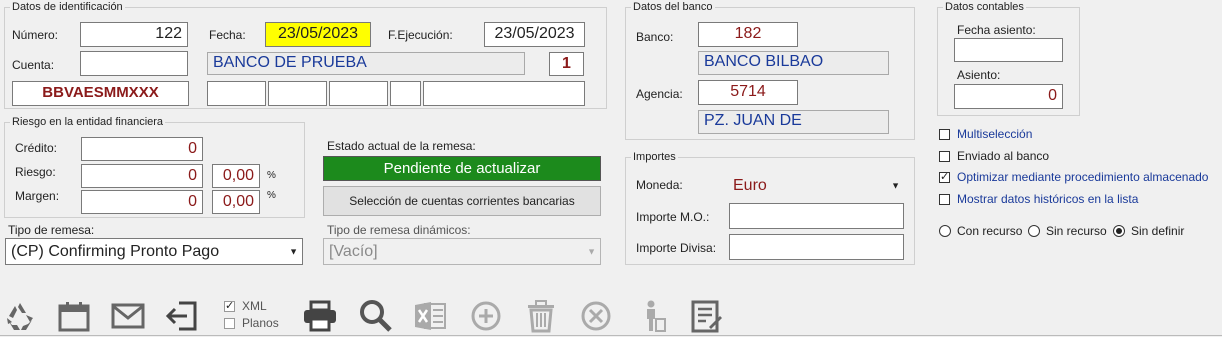 The width and height of the screenshot is (1222, 337). Describe the element at coordinates (655, 37) in the screenshot. I see `banco-label: Banco:` at that location.